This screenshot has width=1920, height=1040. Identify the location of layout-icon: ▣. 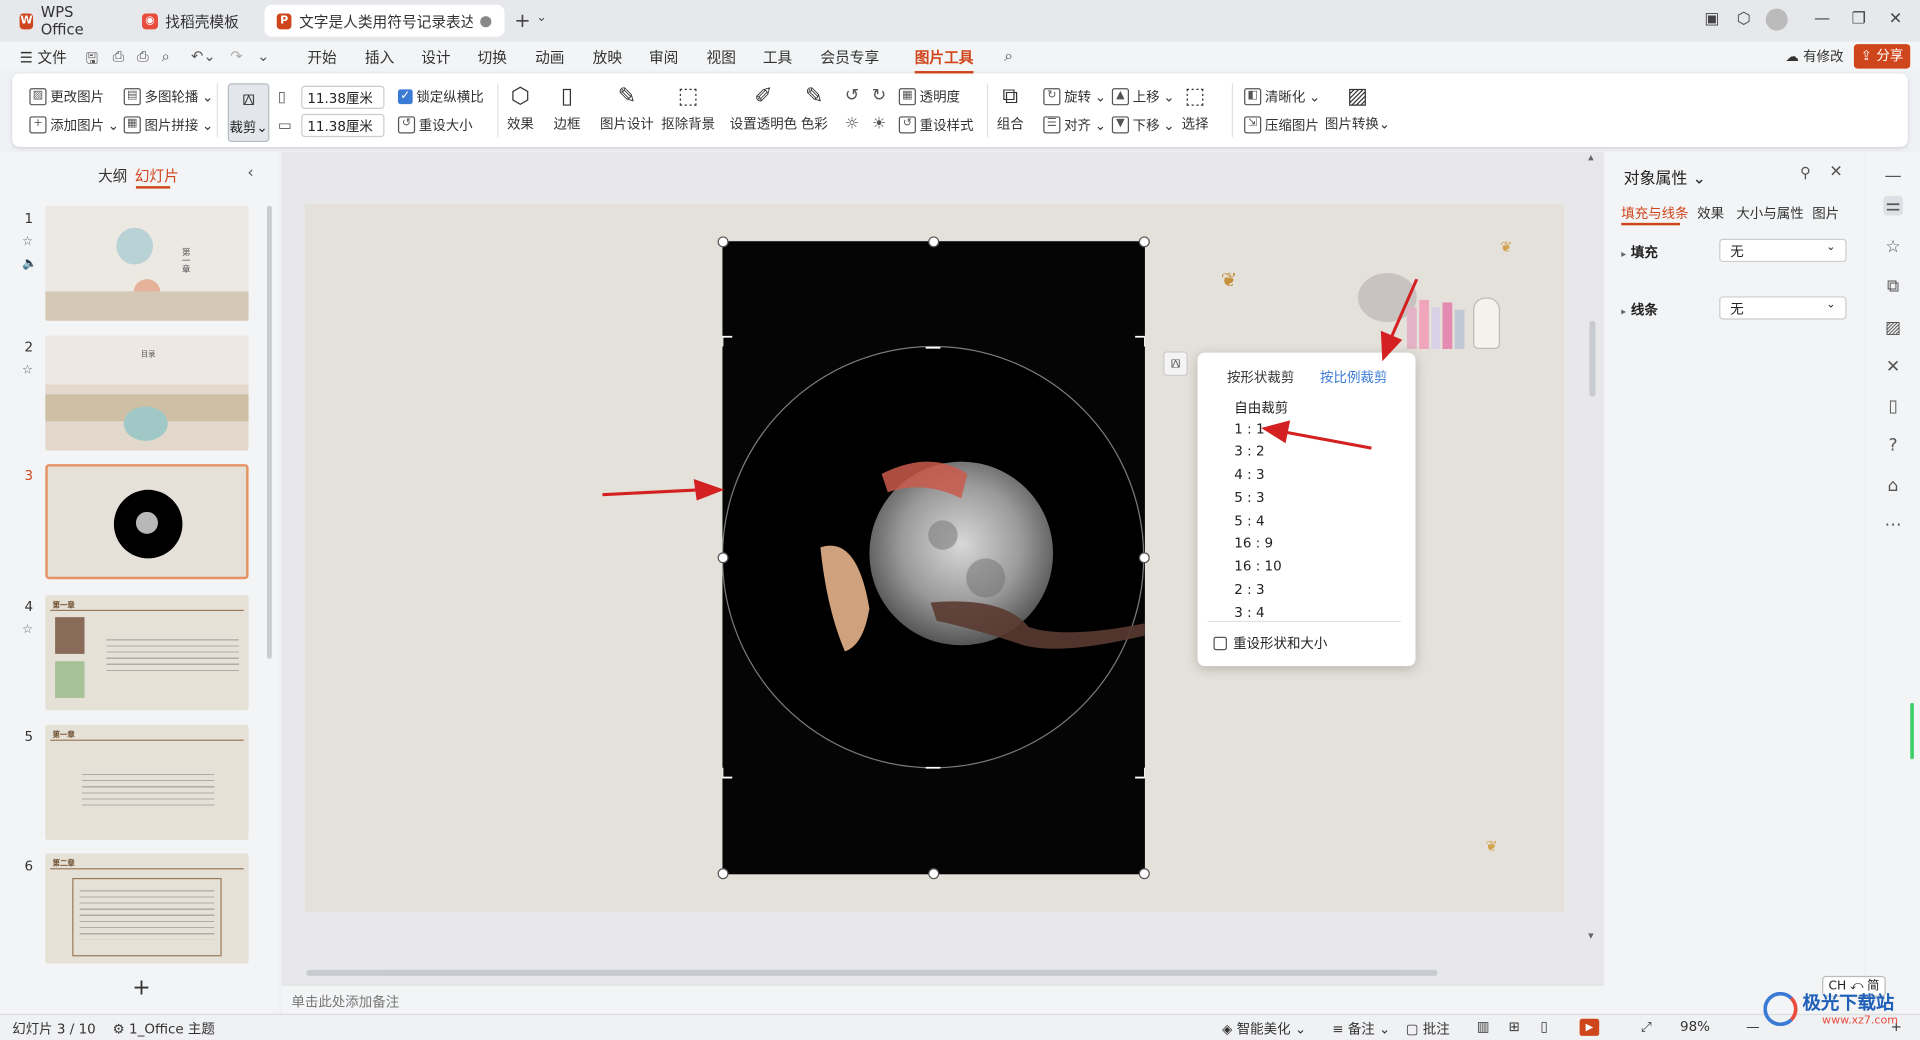
(1712, 19).